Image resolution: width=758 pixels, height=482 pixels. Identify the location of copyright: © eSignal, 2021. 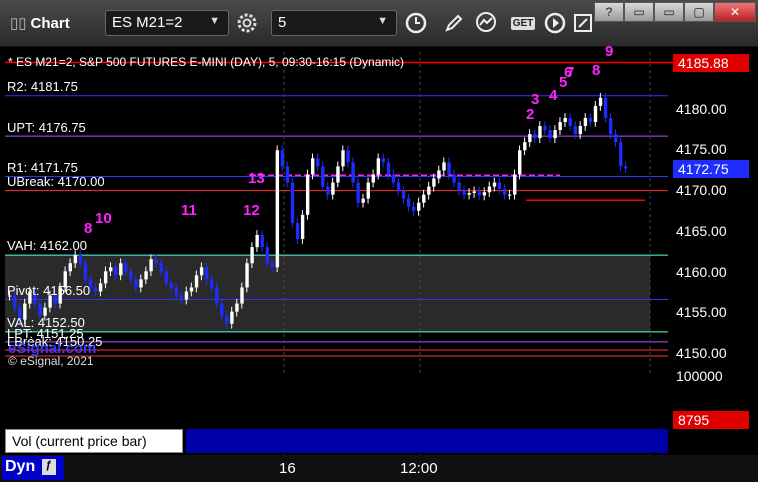
(51, 361).